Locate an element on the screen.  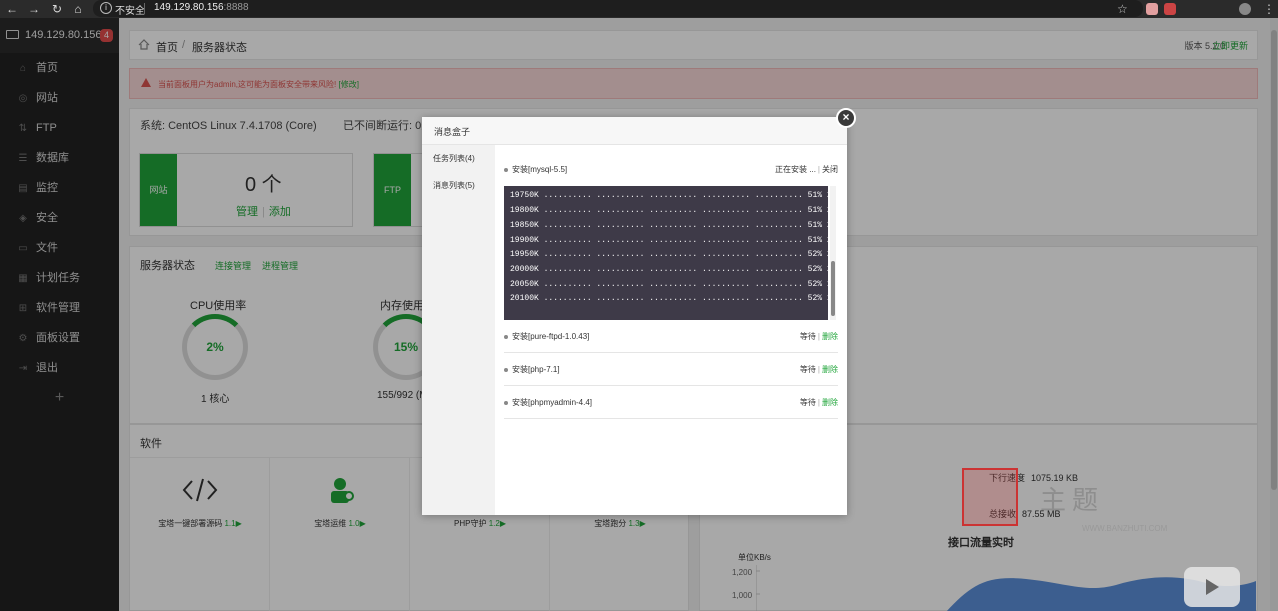
address-host: 149.129.80.156 is located at coordinates (189, 7).